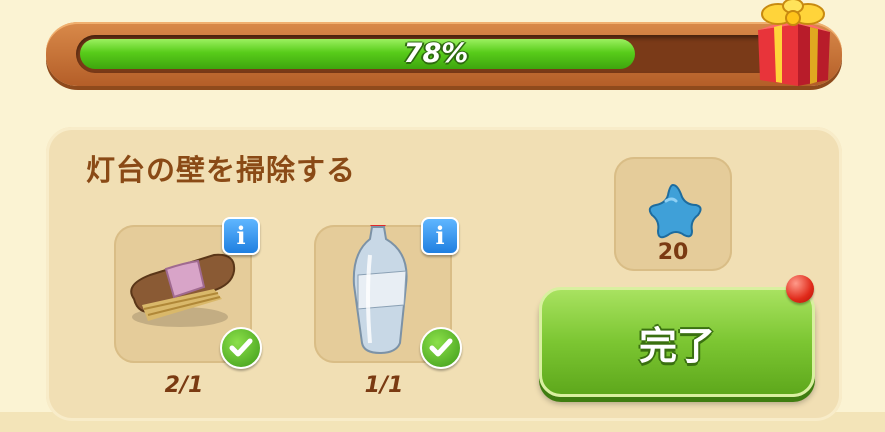  I want to click on reward-slot: 20, so click(673, 214).